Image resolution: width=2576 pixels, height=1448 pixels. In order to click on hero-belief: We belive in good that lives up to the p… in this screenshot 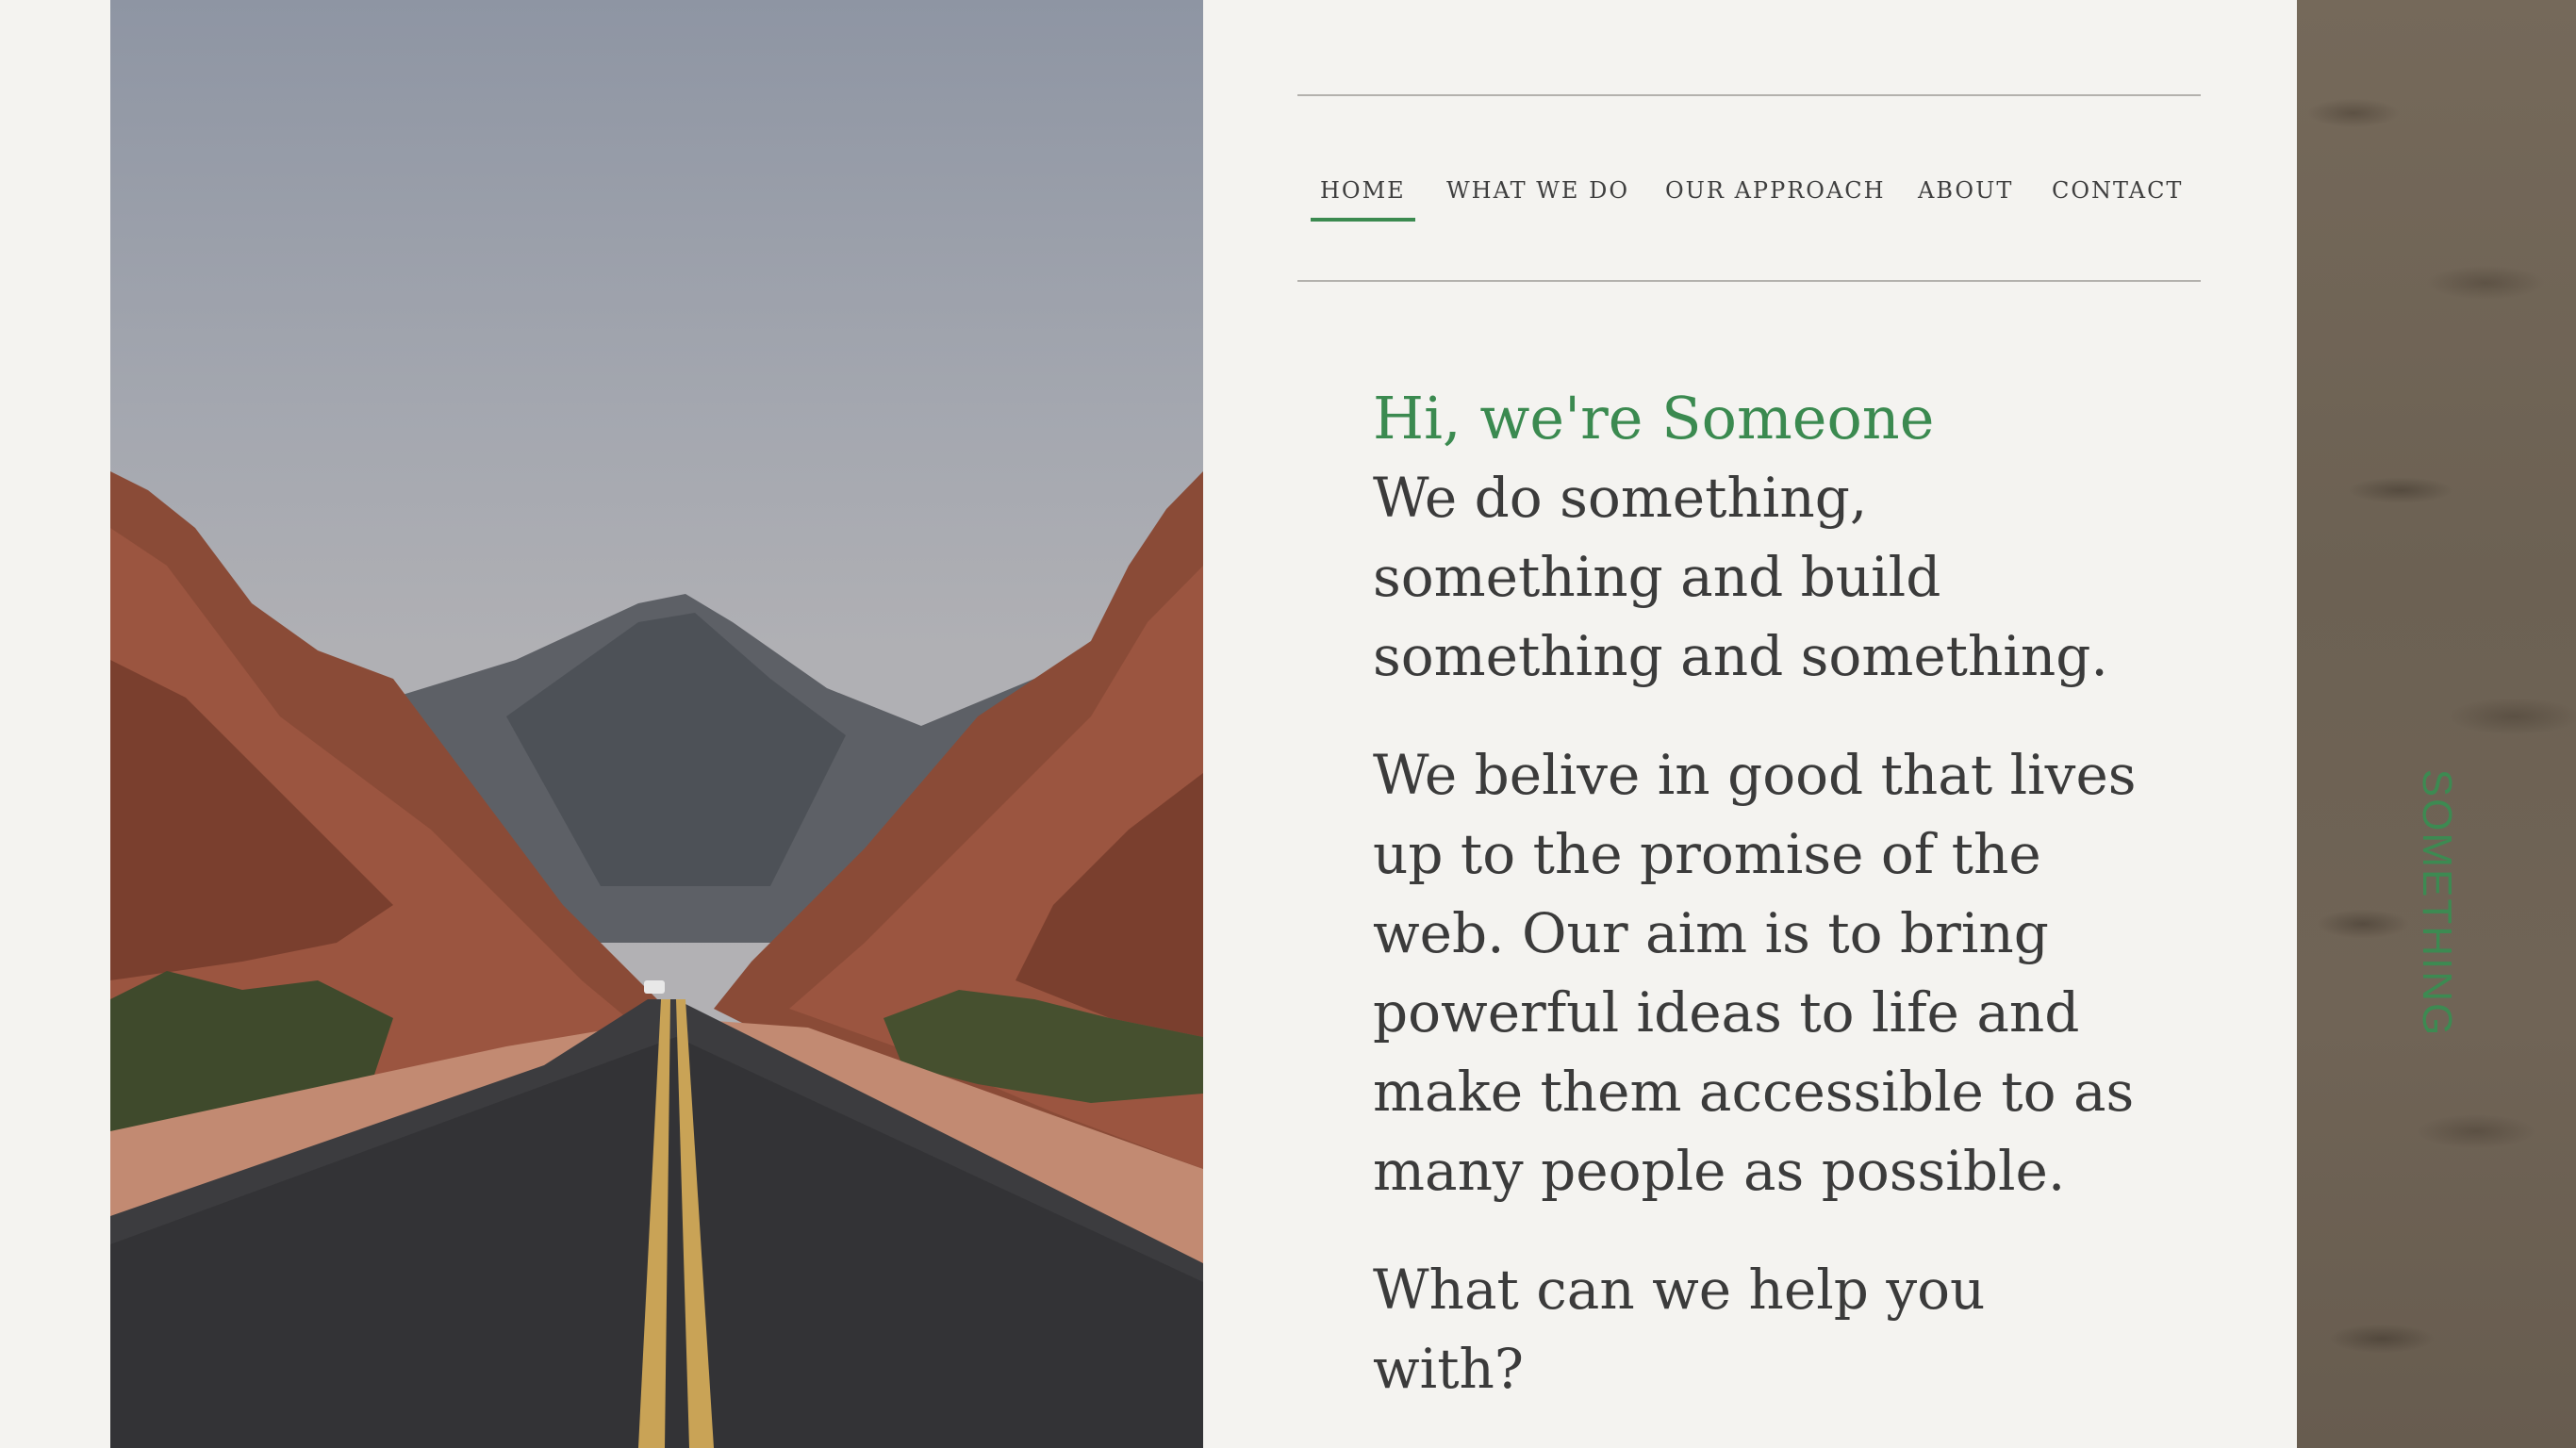, I will do `click(1769, 972)`.